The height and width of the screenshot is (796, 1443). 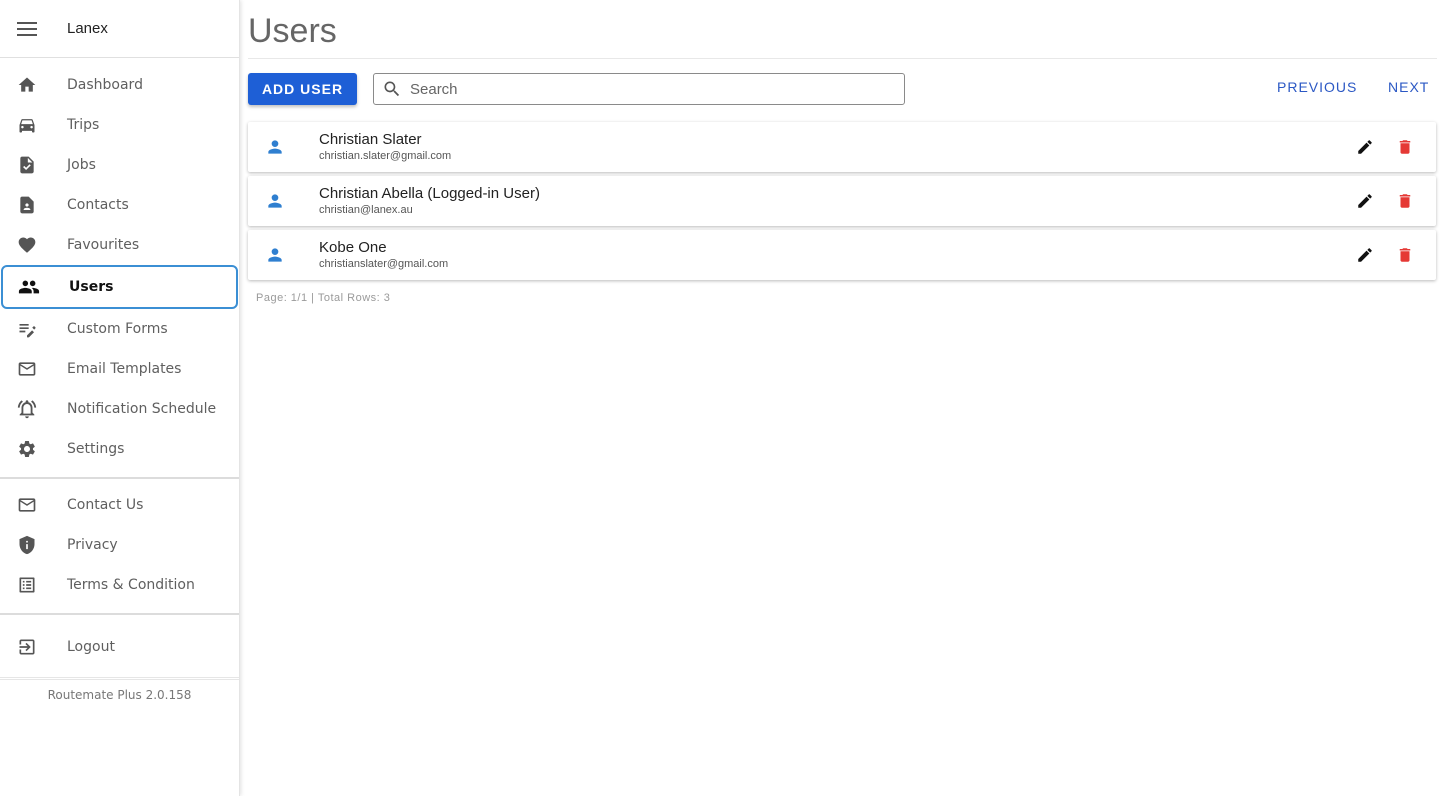 I want to click on user-email: christian@lanex.au, so click(x=366, y=210).